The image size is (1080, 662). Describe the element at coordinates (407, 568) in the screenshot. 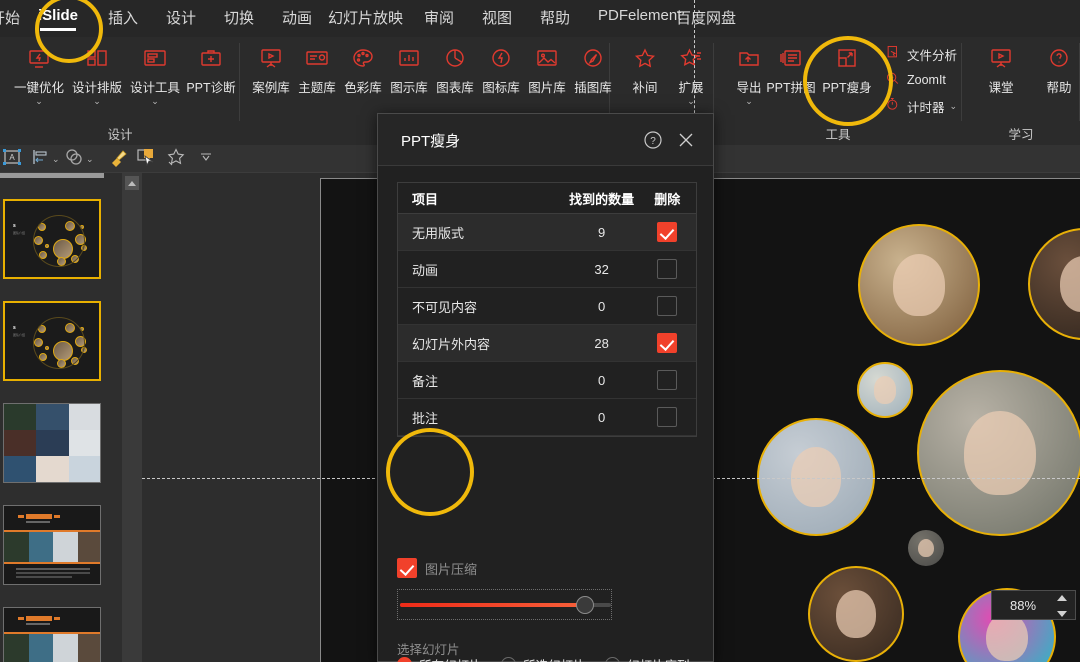

I see `image-compress-checkbox` at that location.